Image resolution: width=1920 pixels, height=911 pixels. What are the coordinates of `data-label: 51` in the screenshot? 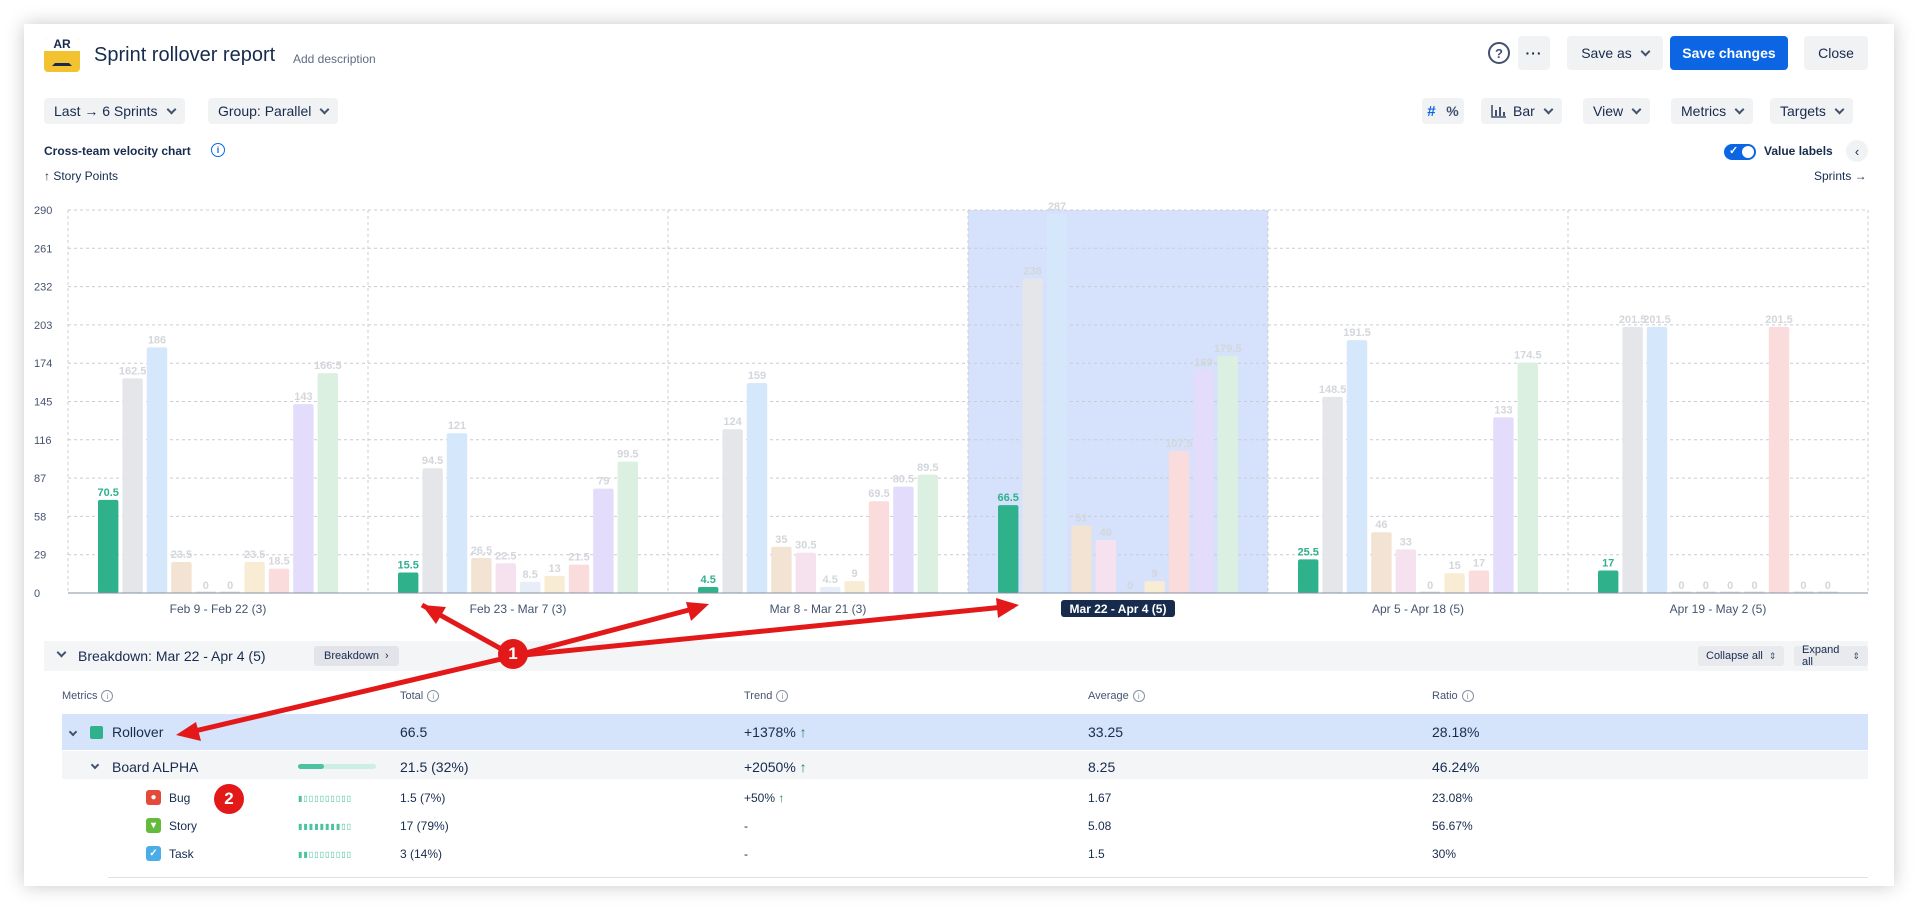 It's located at (1081, 519).